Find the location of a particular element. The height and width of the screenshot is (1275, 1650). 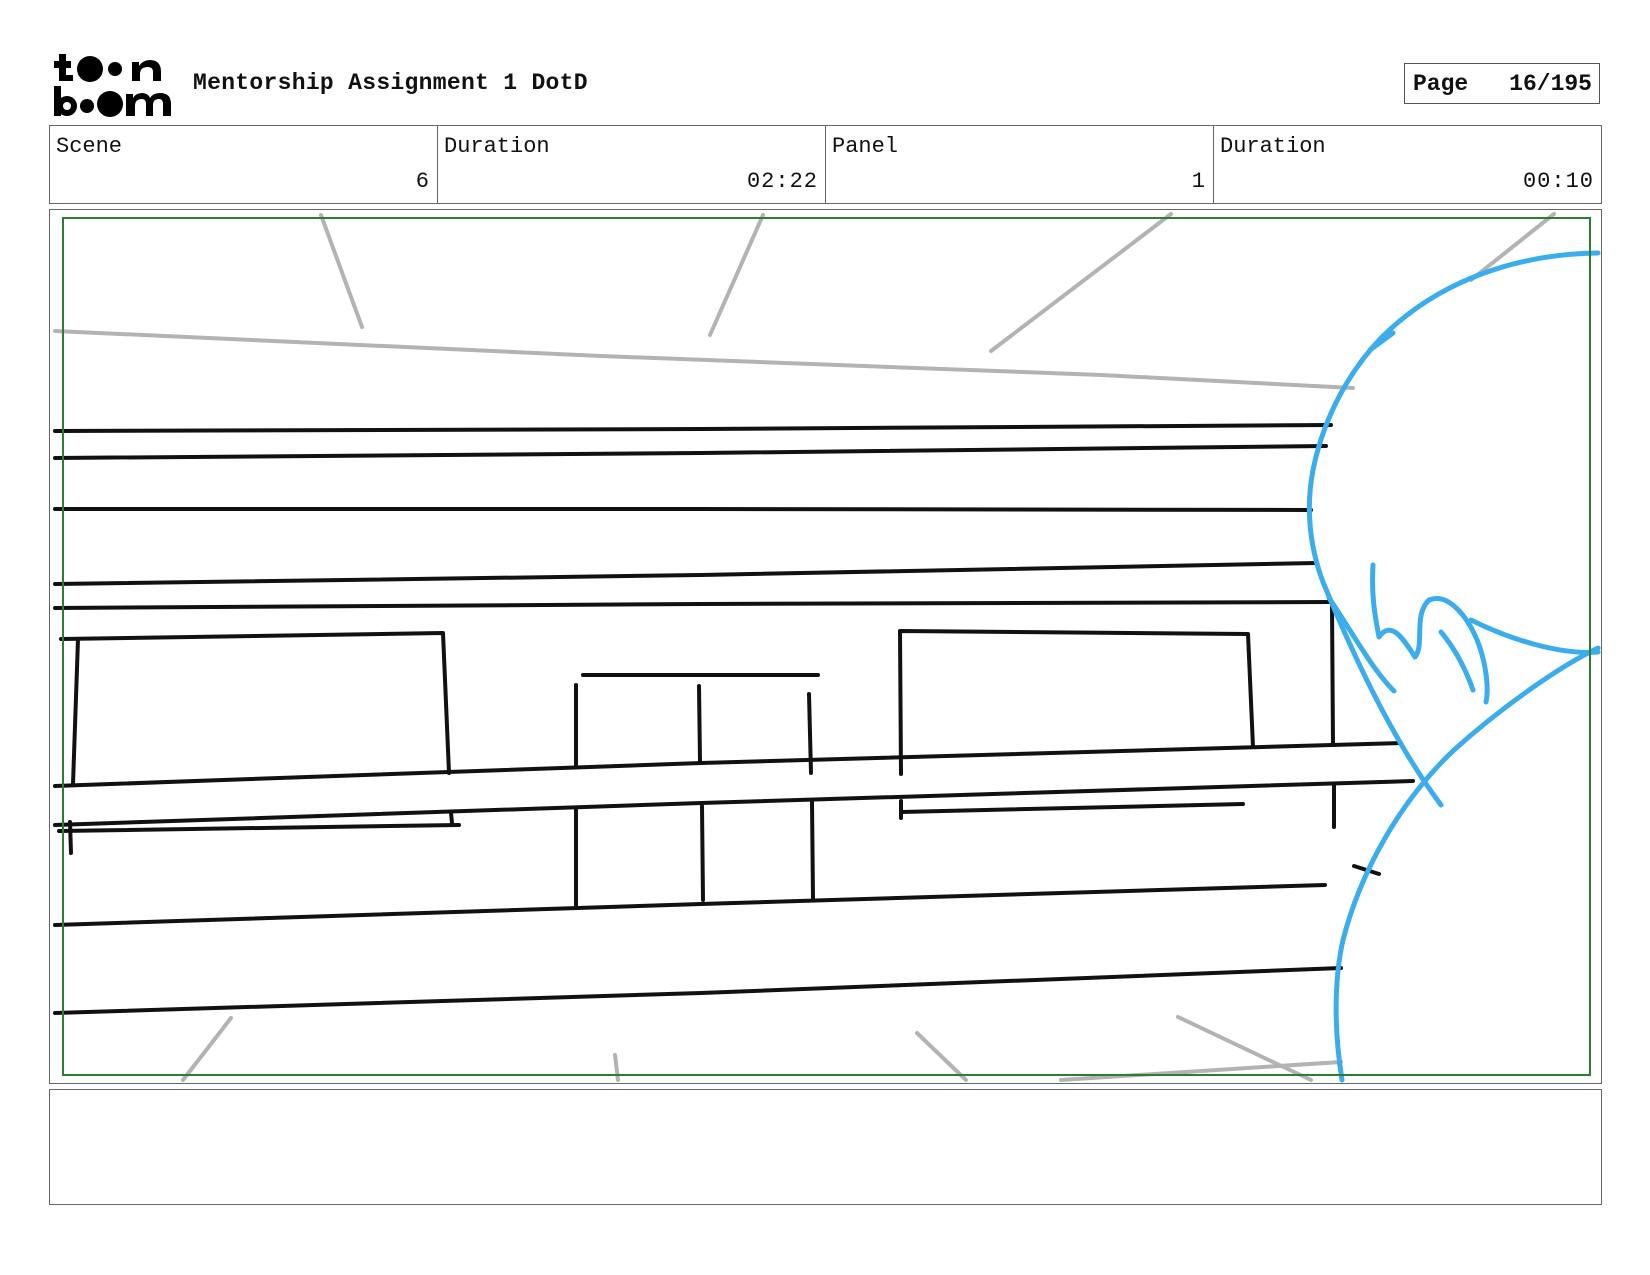

scene-cell: Scene 6 is located at coordinates (244, 164).